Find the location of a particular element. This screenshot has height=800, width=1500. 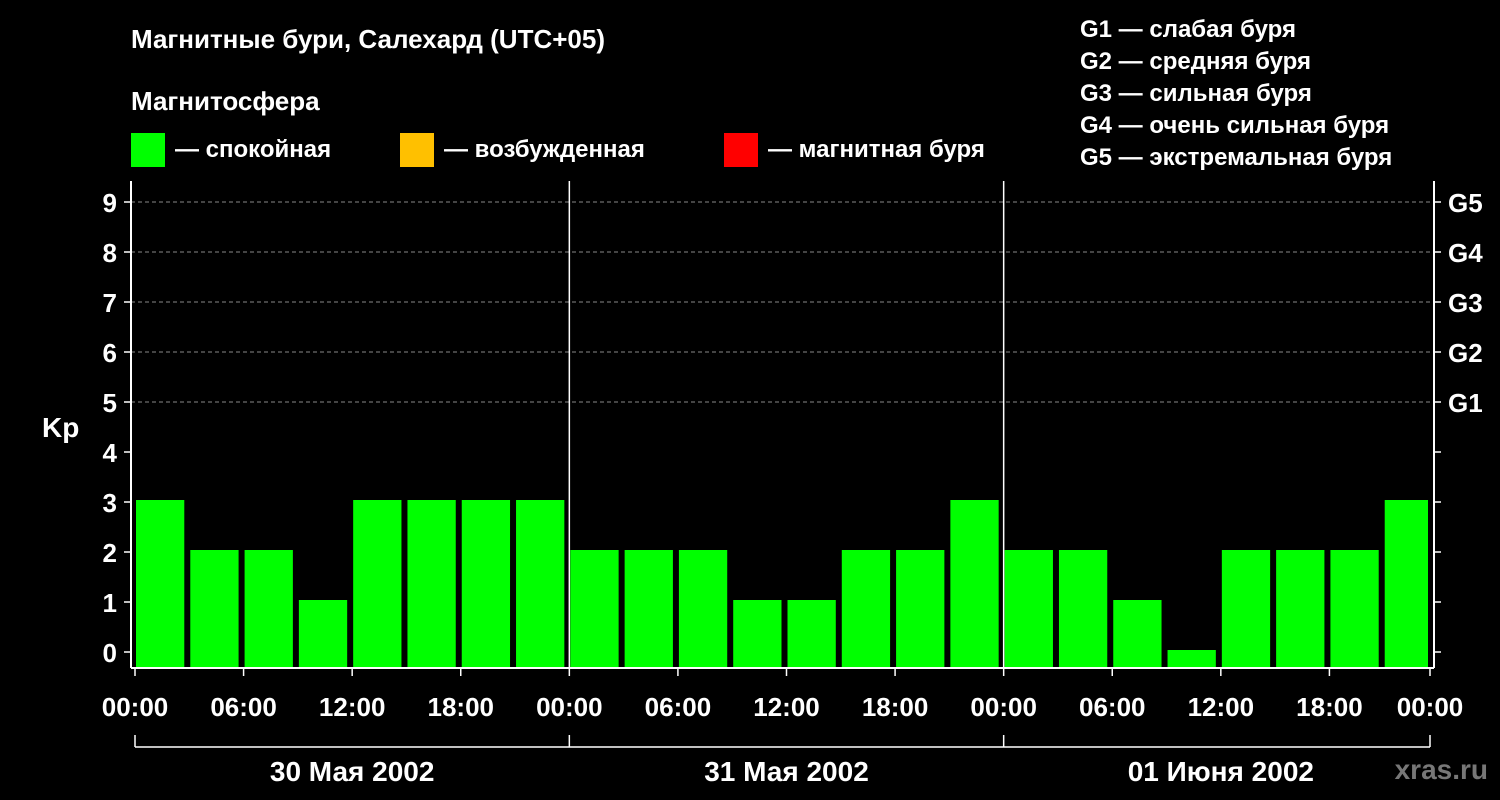

g-tick-label: G3 is located at coordinates (1465, 303).